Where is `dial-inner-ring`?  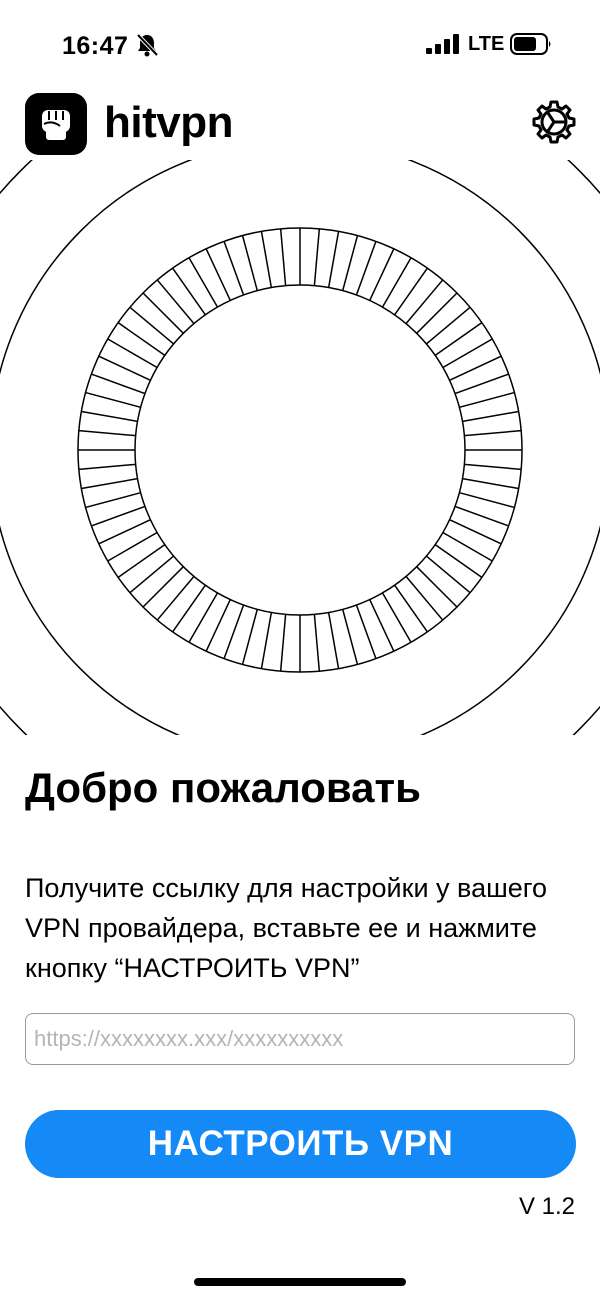 dial-inner-ring is located at coordinates (300, 450).